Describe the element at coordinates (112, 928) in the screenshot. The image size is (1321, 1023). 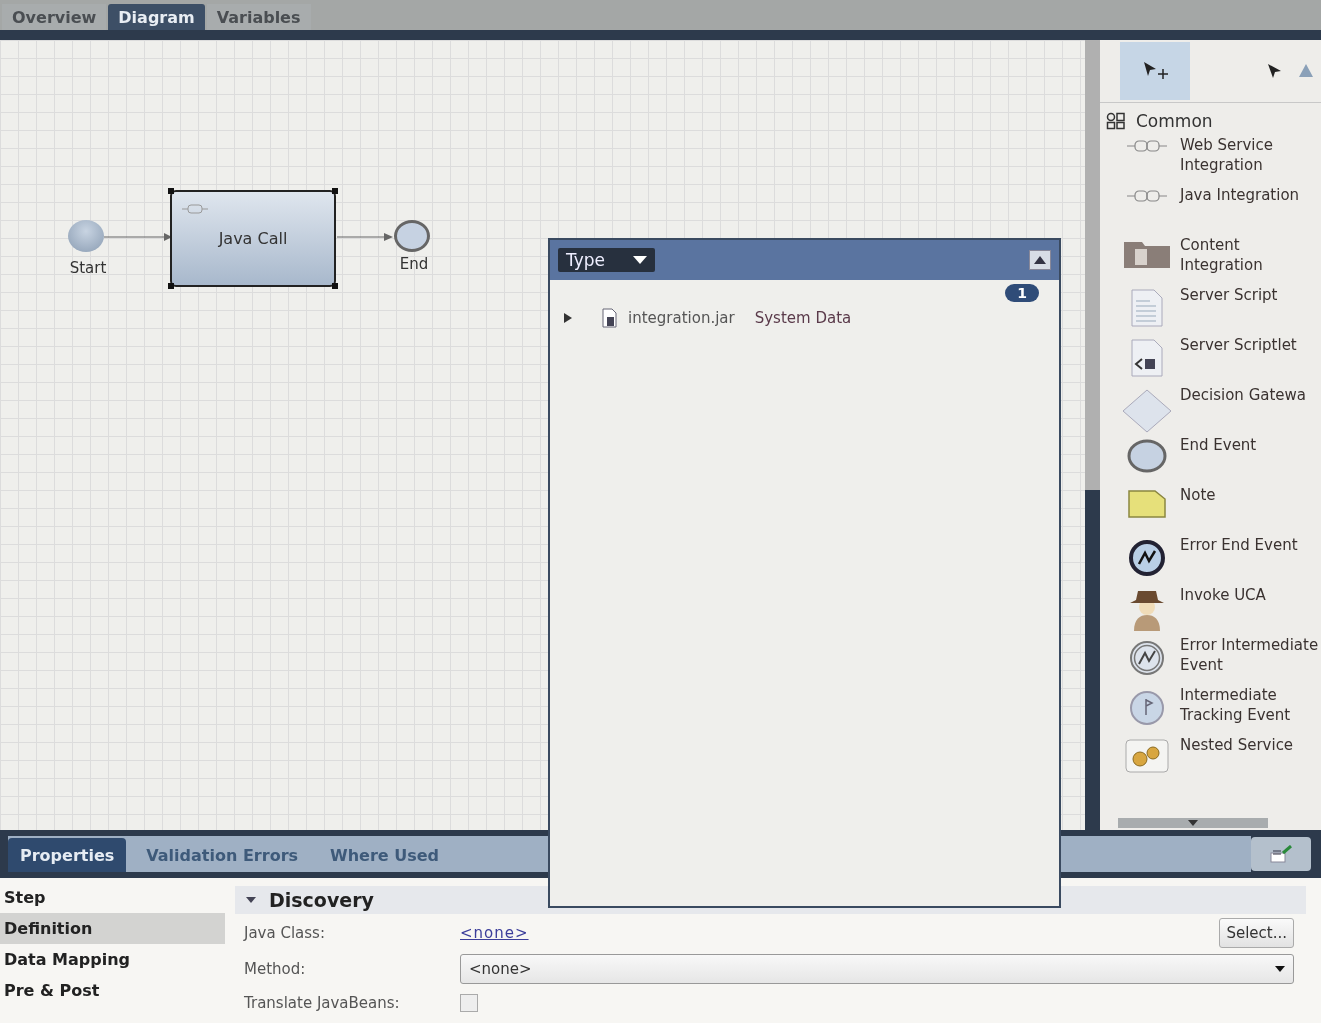
I see `properties-nav-item: Definition` at that location.